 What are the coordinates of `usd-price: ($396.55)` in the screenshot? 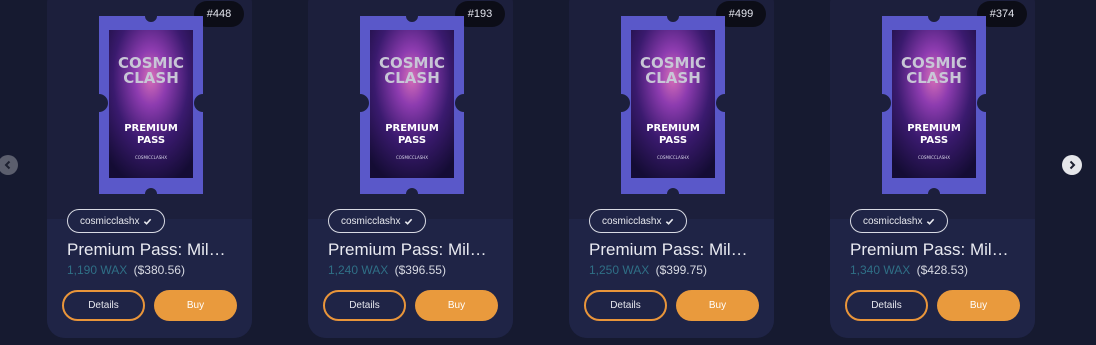 It's located at (420, 270).